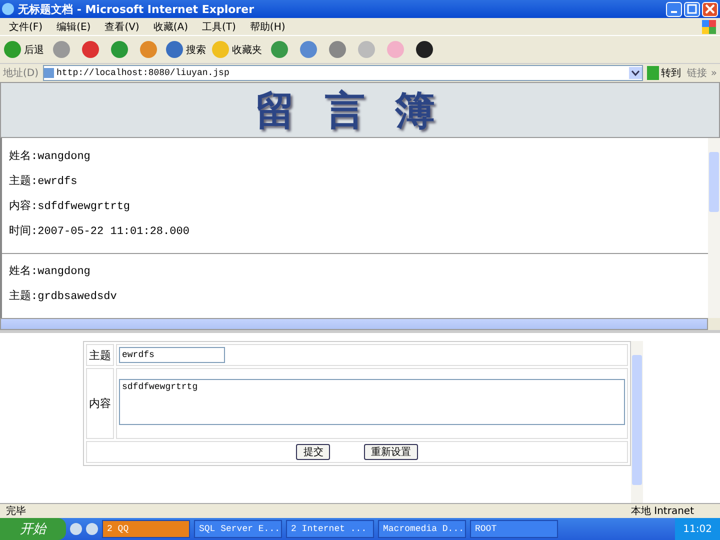 The width and height of the screenshot is (720, 540). What do you see at coordinates (662, 511) in the screenshot?
I see `zone-text: 本地 Intranet` at bounding box center [662, 511].